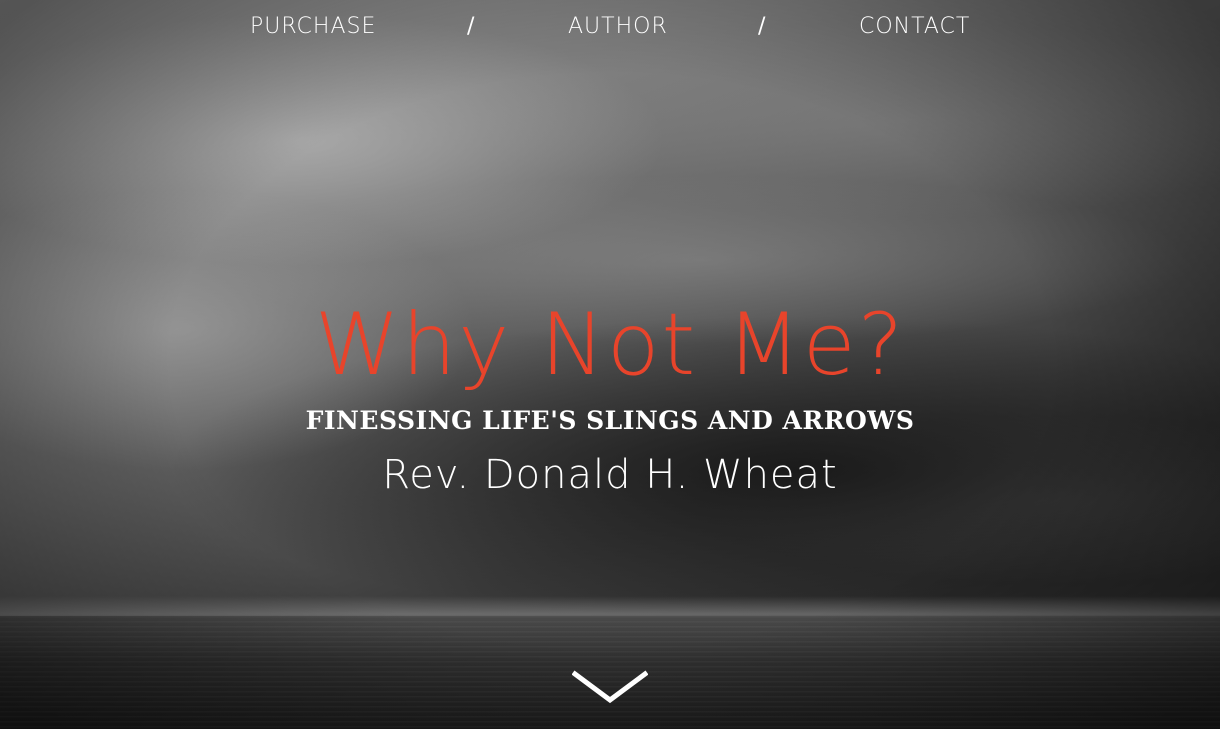 Image resolution: width=1220 pixels, height=729 pixels. I want to click on top-navigation: PURCHASE / AUTHOR / CONTACT, so click(610, 30).